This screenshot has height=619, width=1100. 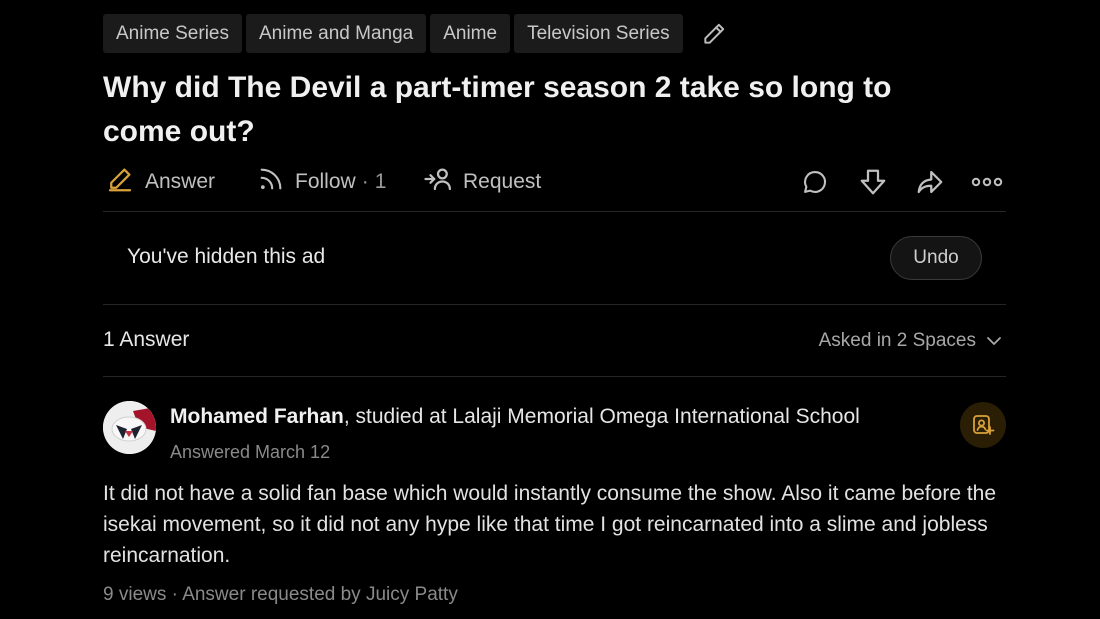 I want to click on follow-button: Follow · 1, so click(x=321, y=182).